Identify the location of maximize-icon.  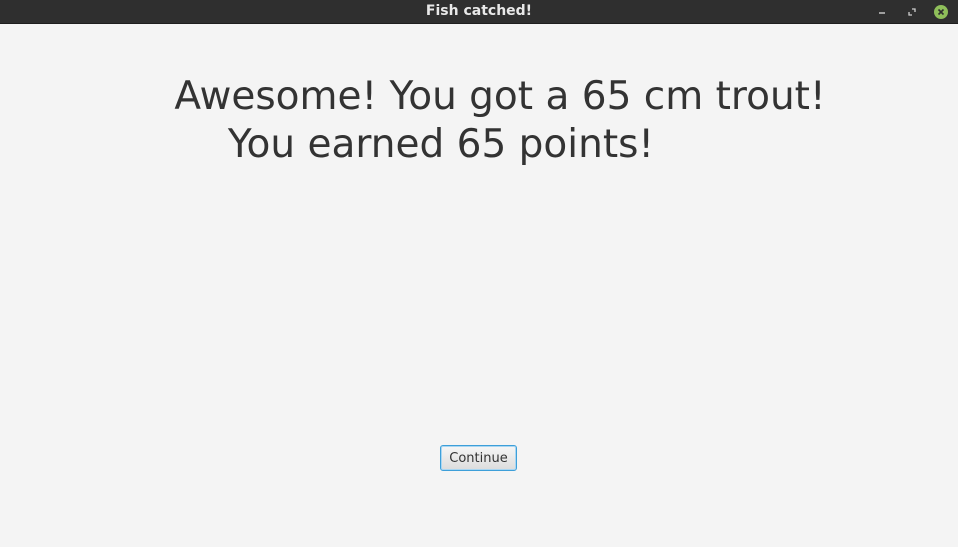
(911, 11).